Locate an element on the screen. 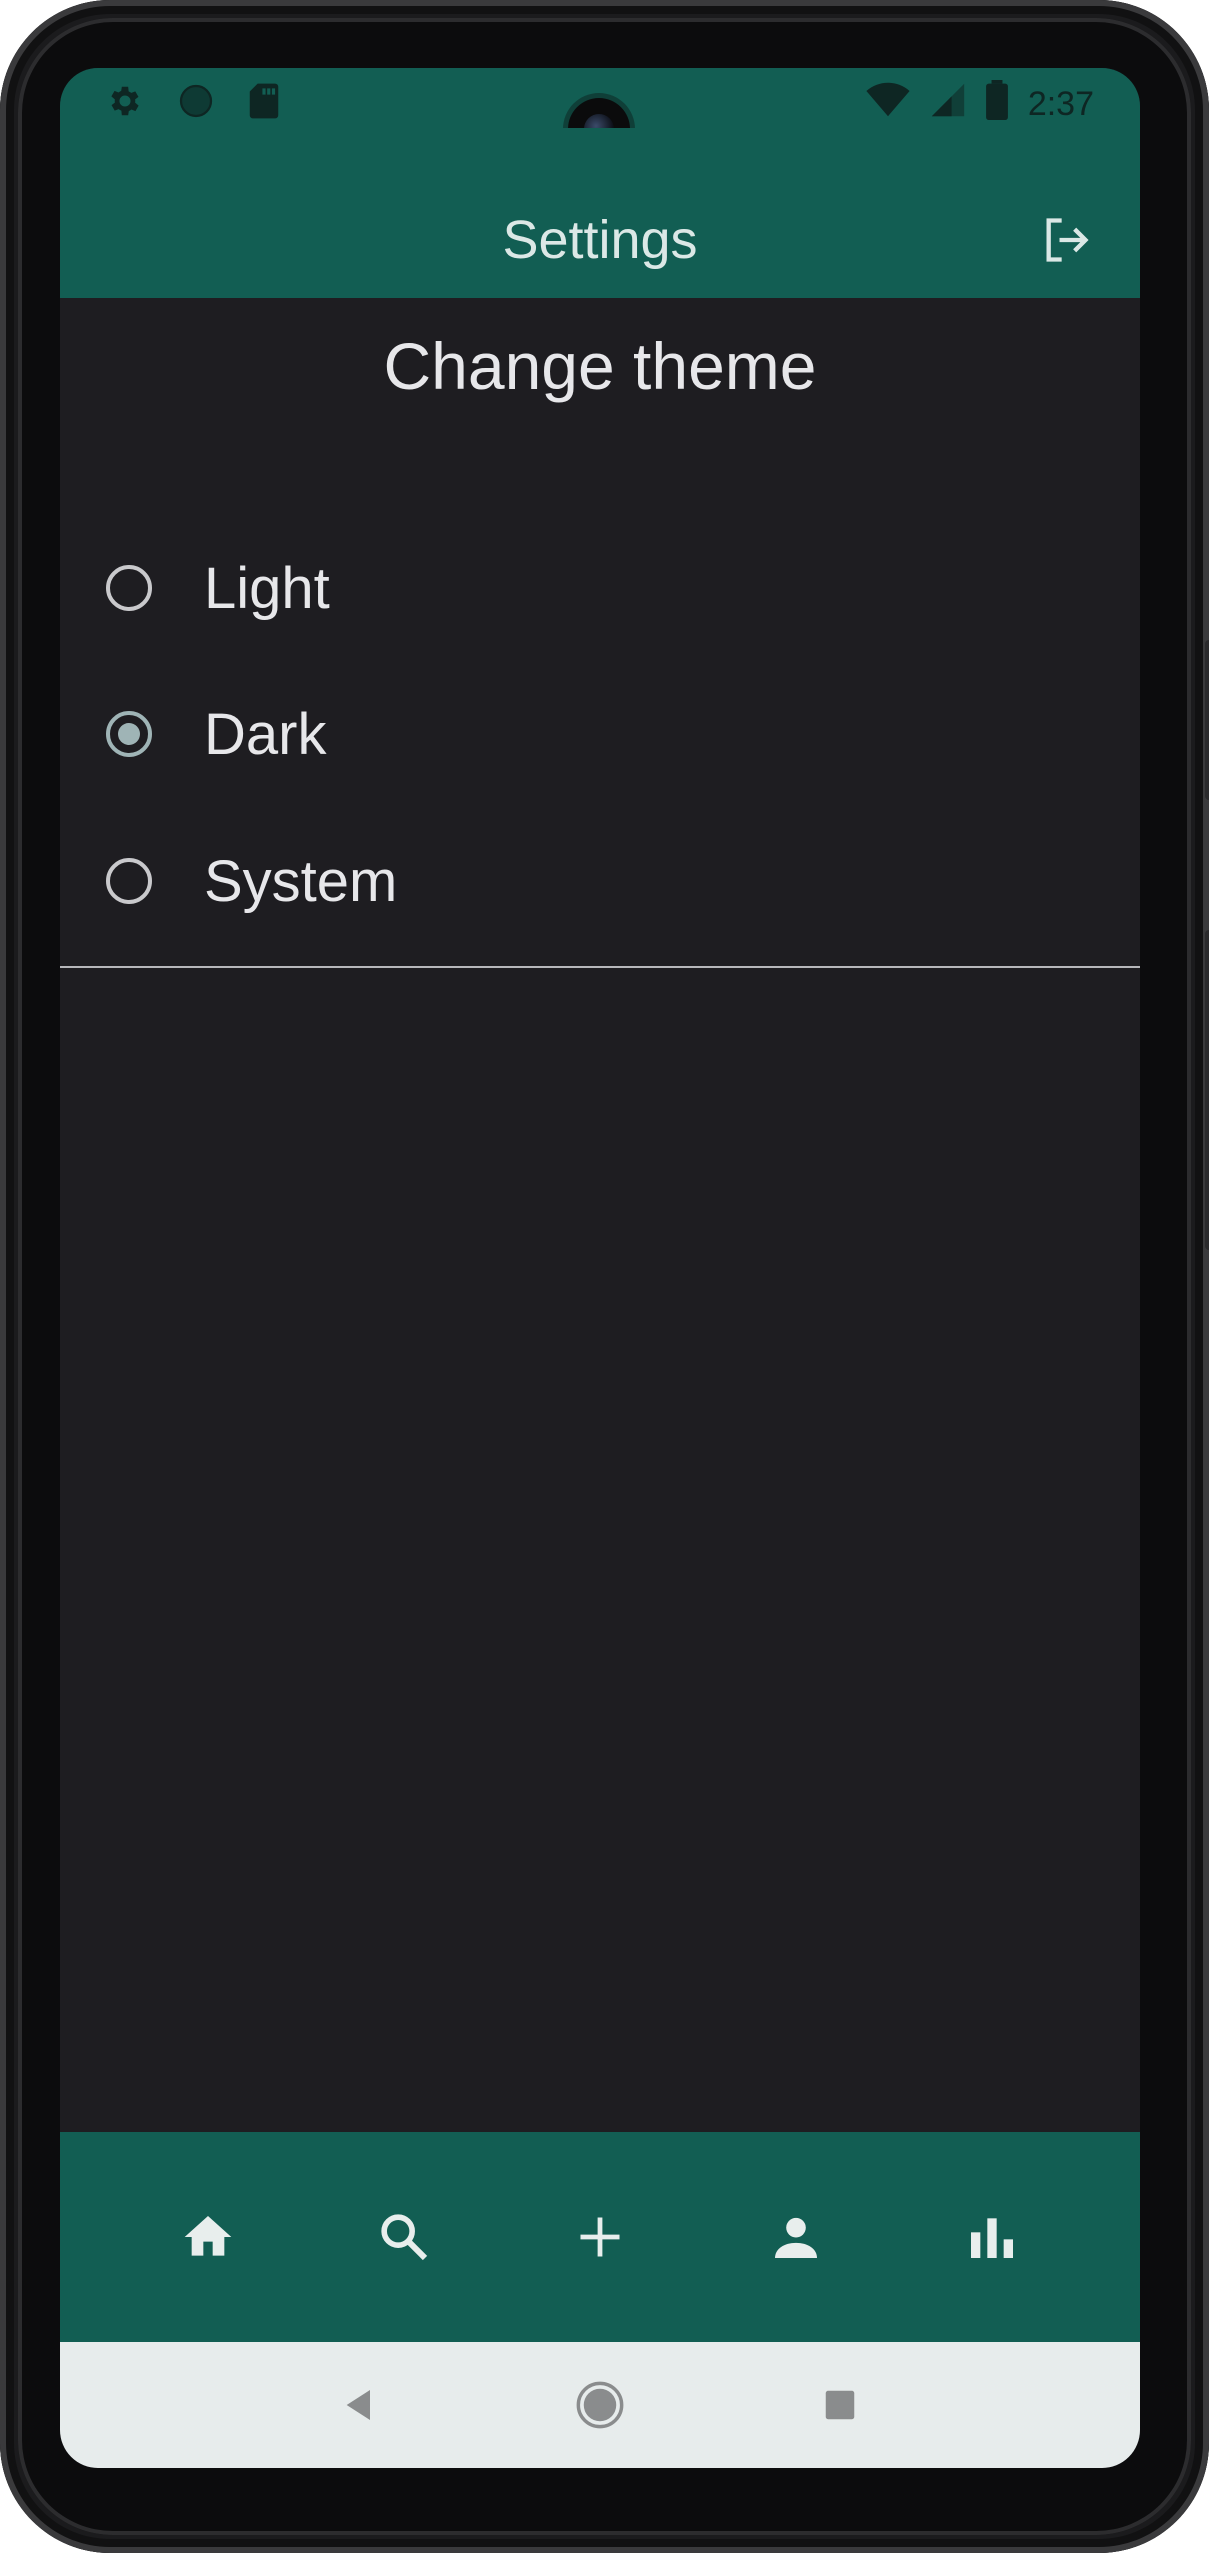 The width and height of the screenshot is (1209, 2553). wifi-icon is located at coordinates (888, 104).